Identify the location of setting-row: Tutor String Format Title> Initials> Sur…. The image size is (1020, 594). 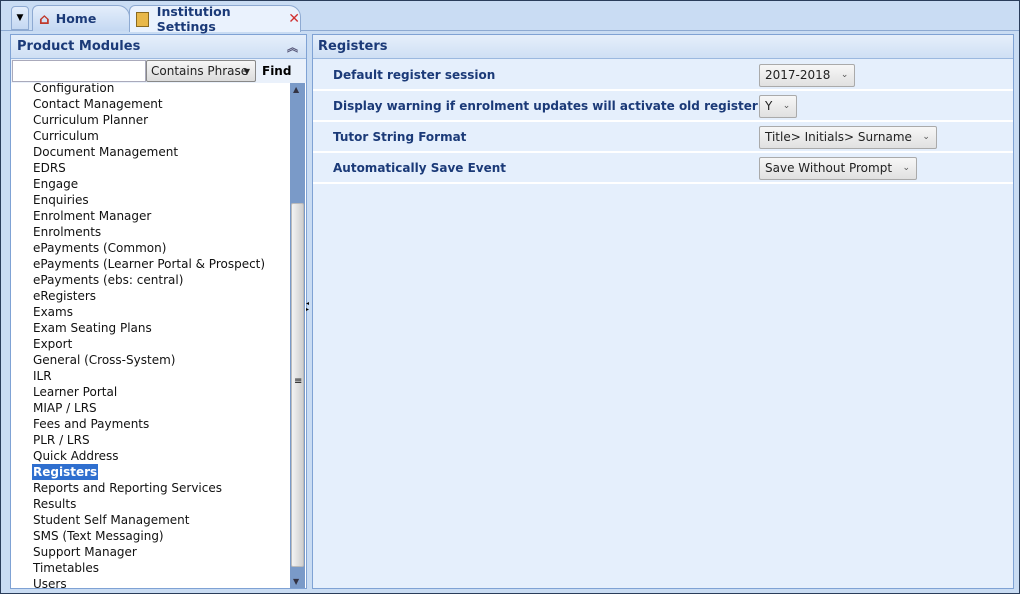
(663, 137).